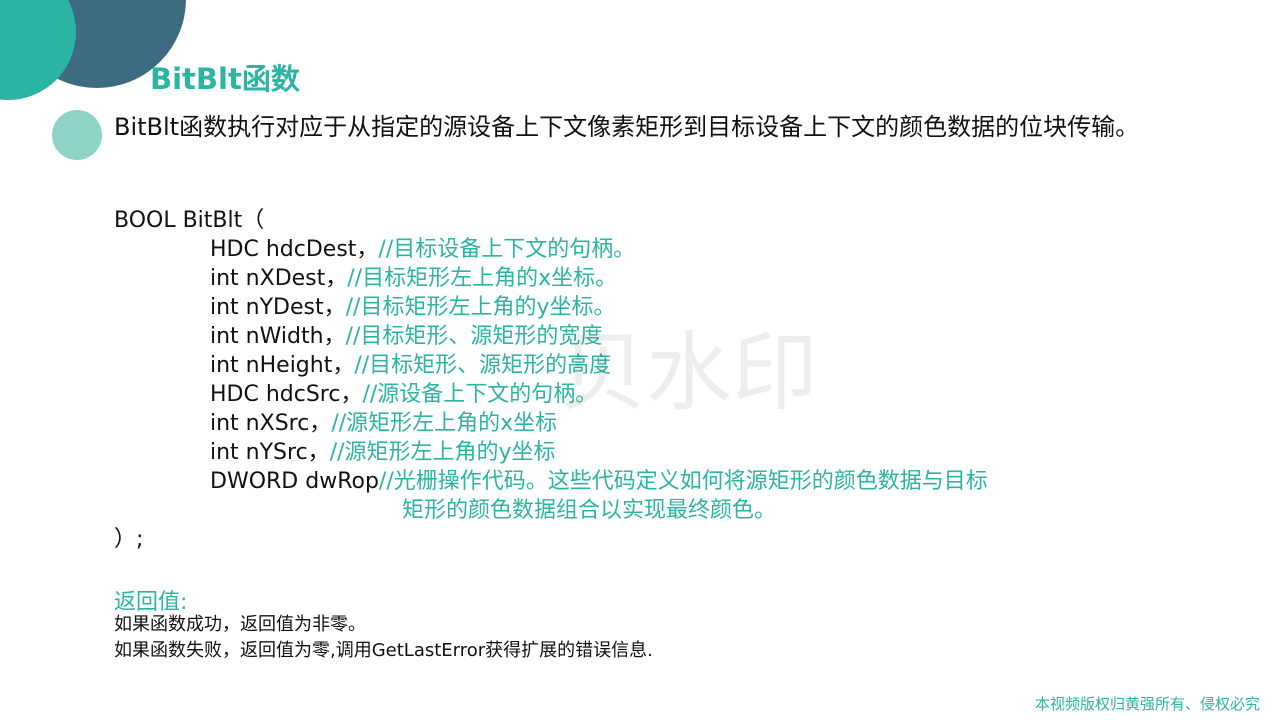 The image size is (1280, 720). I want to click on param-comment: //目标矩形左上角的x坐标。, so click(482, 278).